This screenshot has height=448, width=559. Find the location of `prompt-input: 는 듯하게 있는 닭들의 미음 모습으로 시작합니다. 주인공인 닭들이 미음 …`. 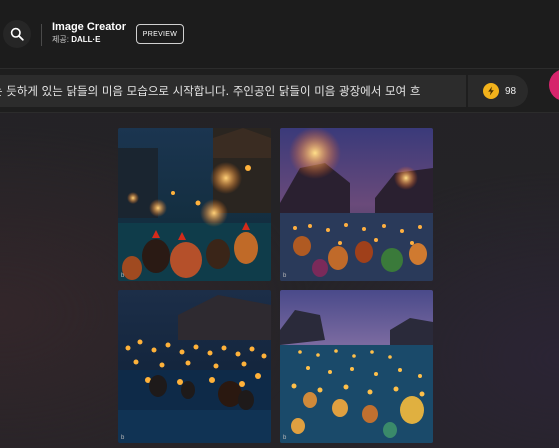

prompt-input: 는 듯하게 있는 닭들의 미음 모습으로 시작합니다. 주인공인 닭들이 미음 … is located at coordinates (233, 91).